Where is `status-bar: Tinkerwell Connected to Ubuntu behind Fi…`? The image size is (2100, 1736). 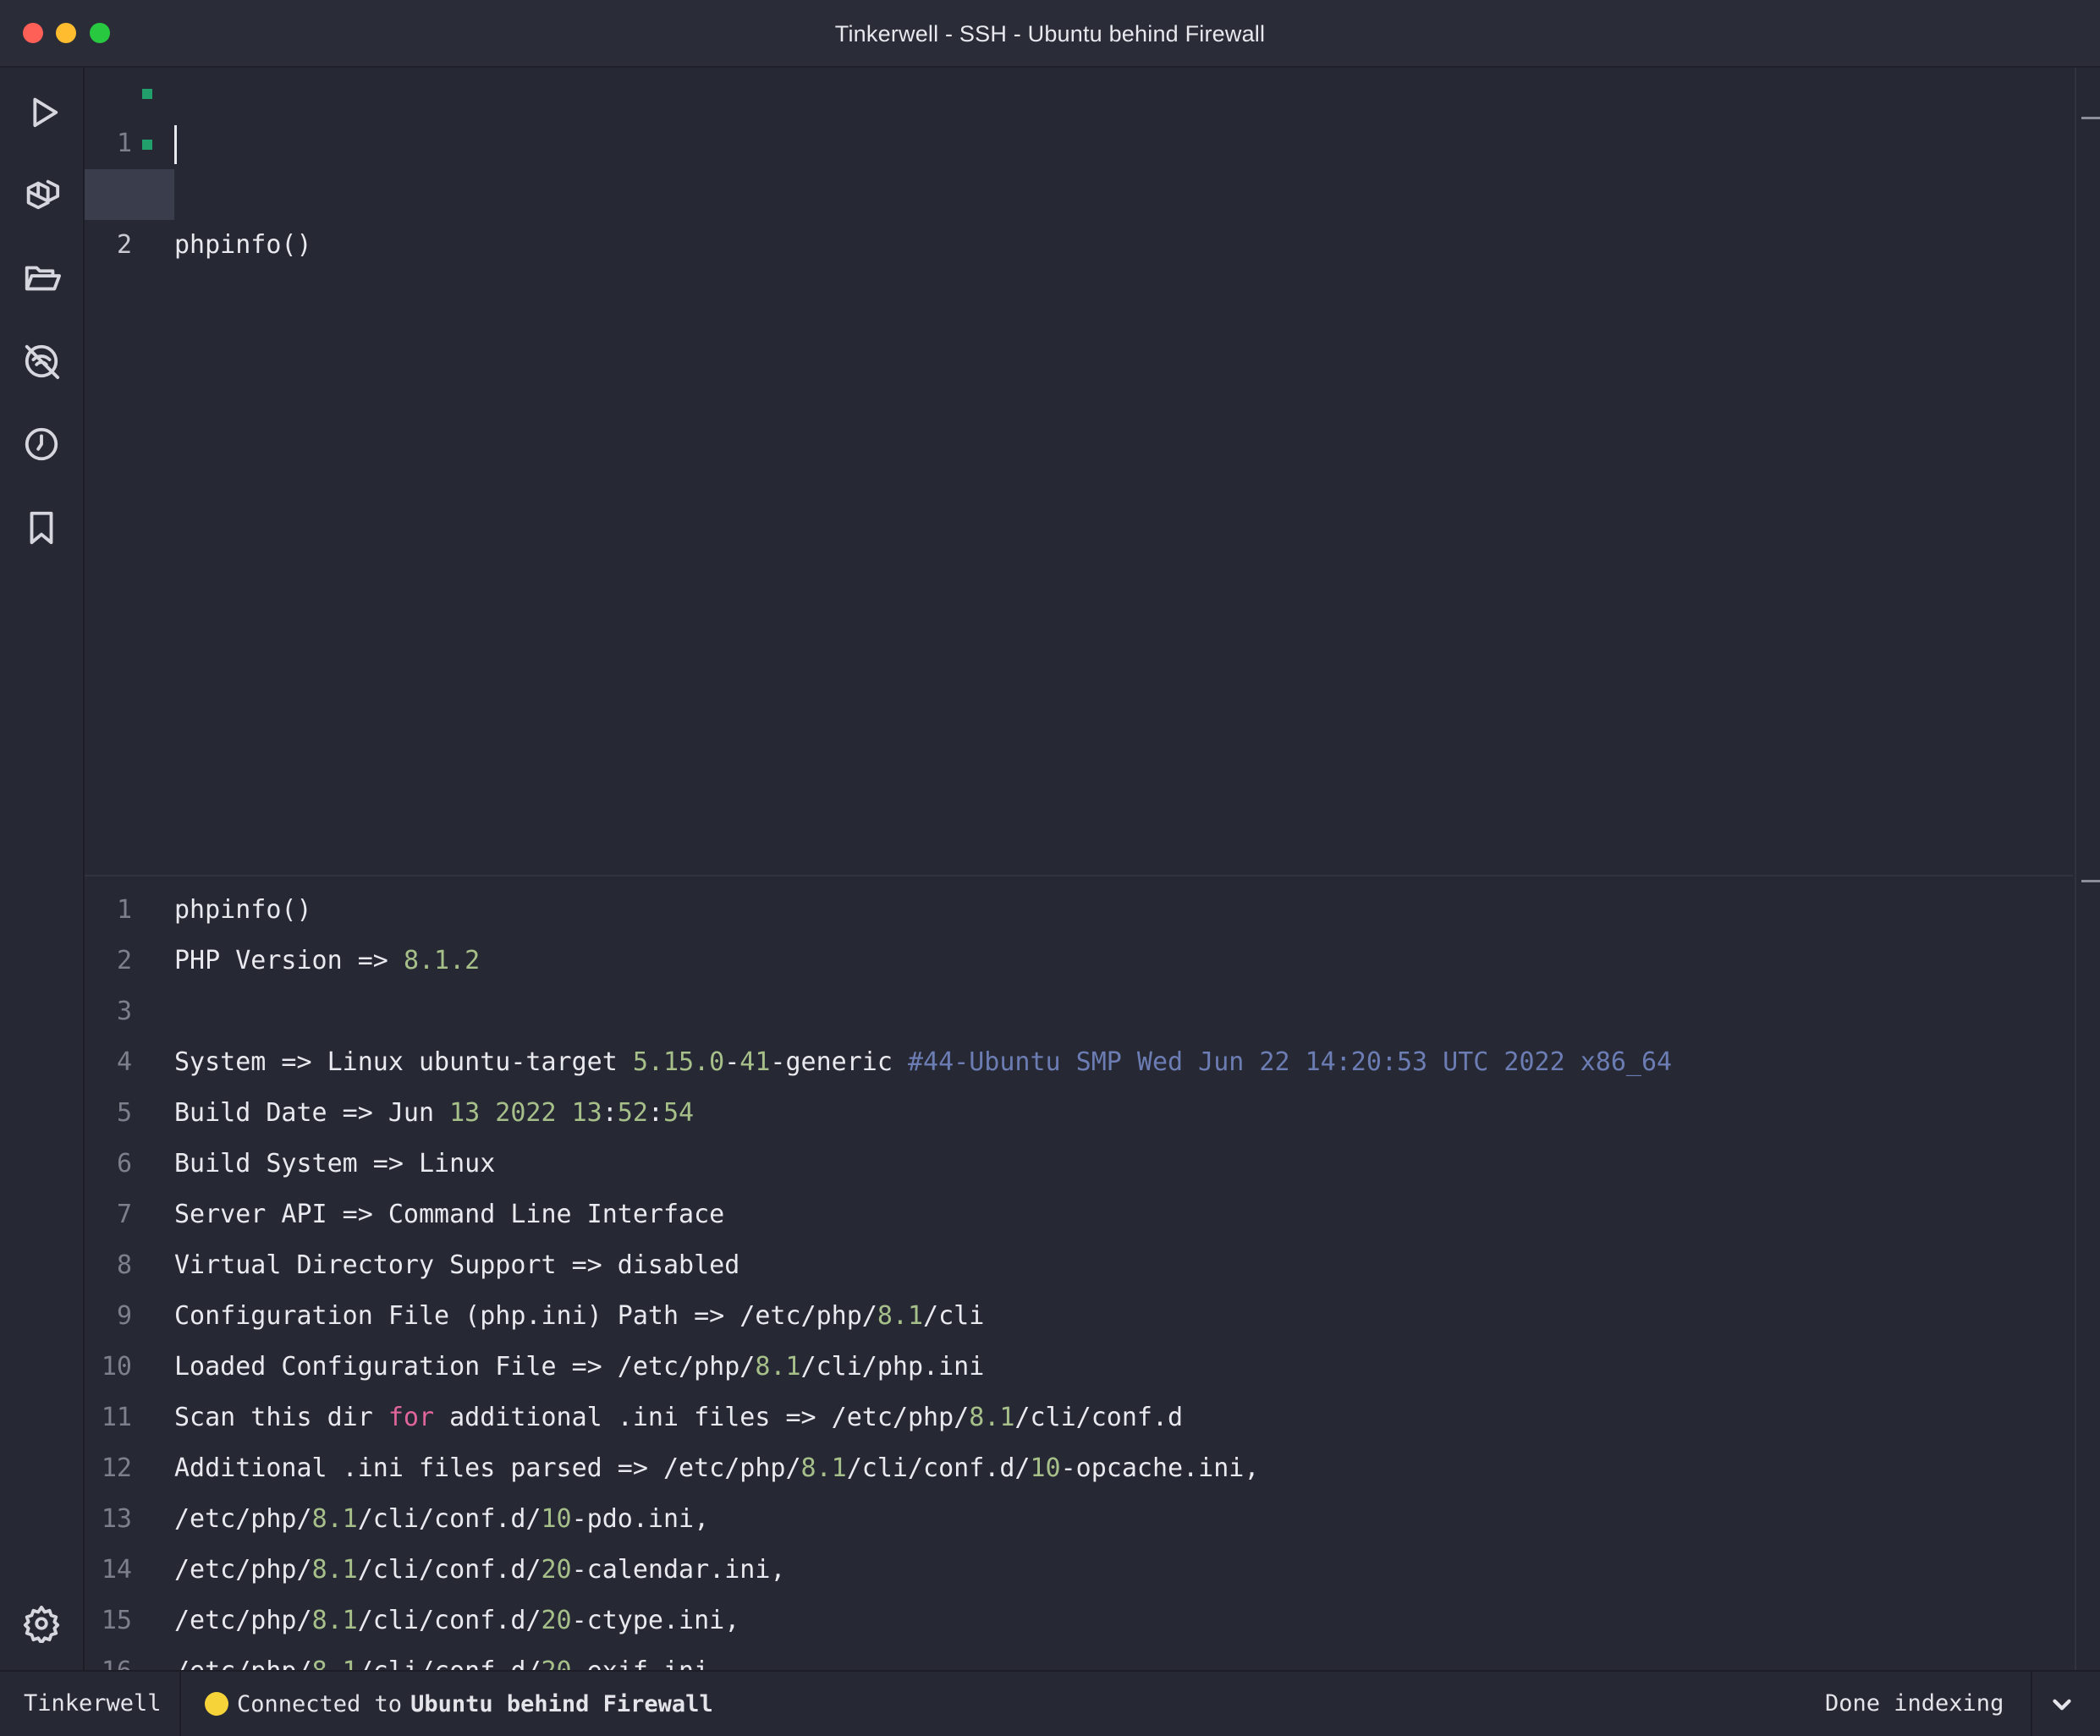
status-bar: Tinkerwell Connected to Ubuntu behind Fi… is located at coordinates (1050, 1703).